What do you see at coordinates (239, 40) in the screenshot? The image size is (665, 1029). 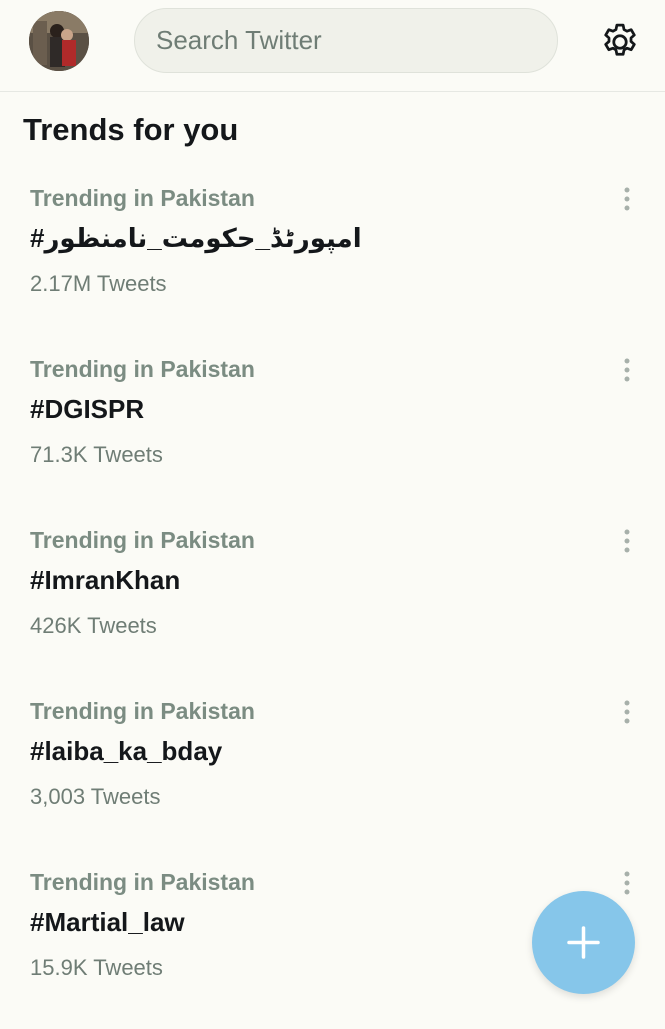 I see `search-placeholder: Search Twitter` at bounding box center [239, 40].